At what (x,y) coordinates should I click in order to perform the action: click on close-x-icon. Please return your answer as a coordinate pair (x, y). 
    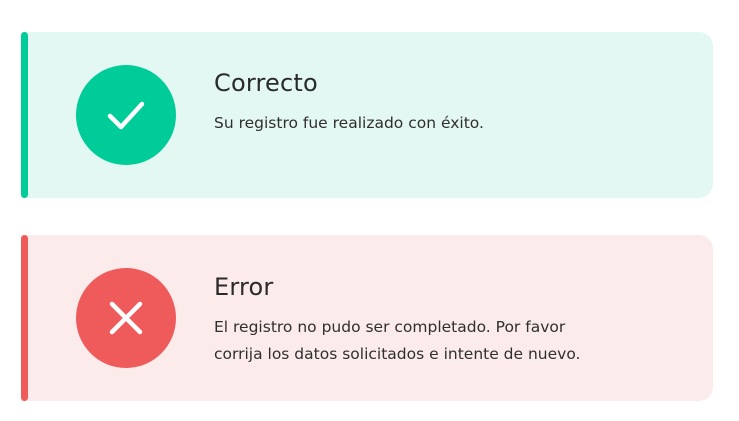
    Looking at the image, I should click on (126, 318).